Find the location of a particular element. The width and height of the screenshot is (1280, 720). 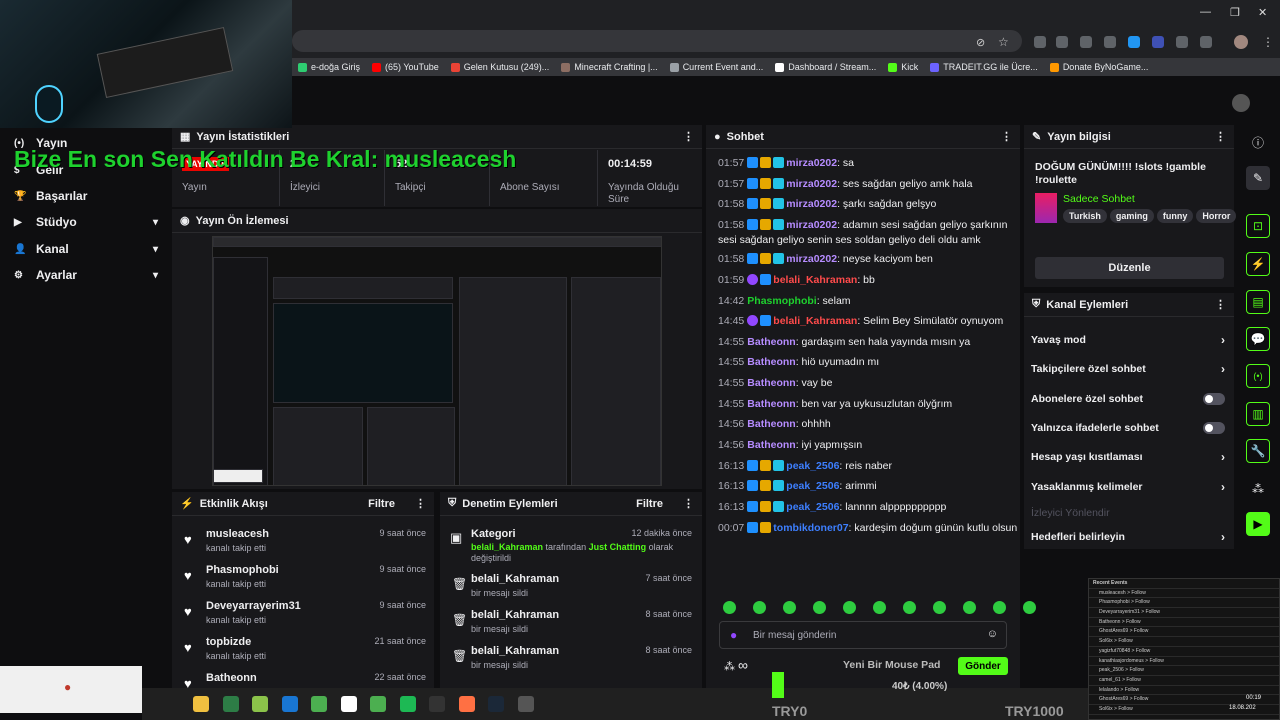

archive-icon: ▥ is located at coordinates (1258, 414).